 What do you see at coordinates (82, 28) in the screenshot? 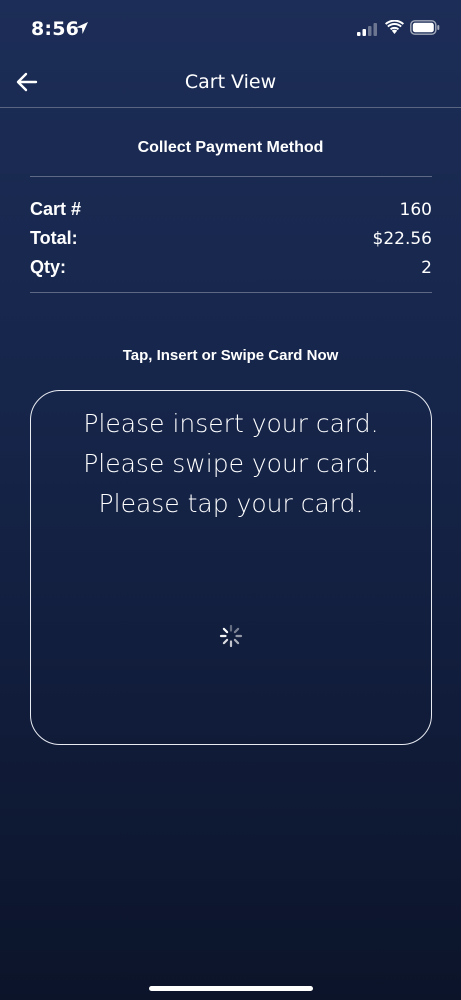
I see `location-arrow-icon` at bounding box center [82, 28].